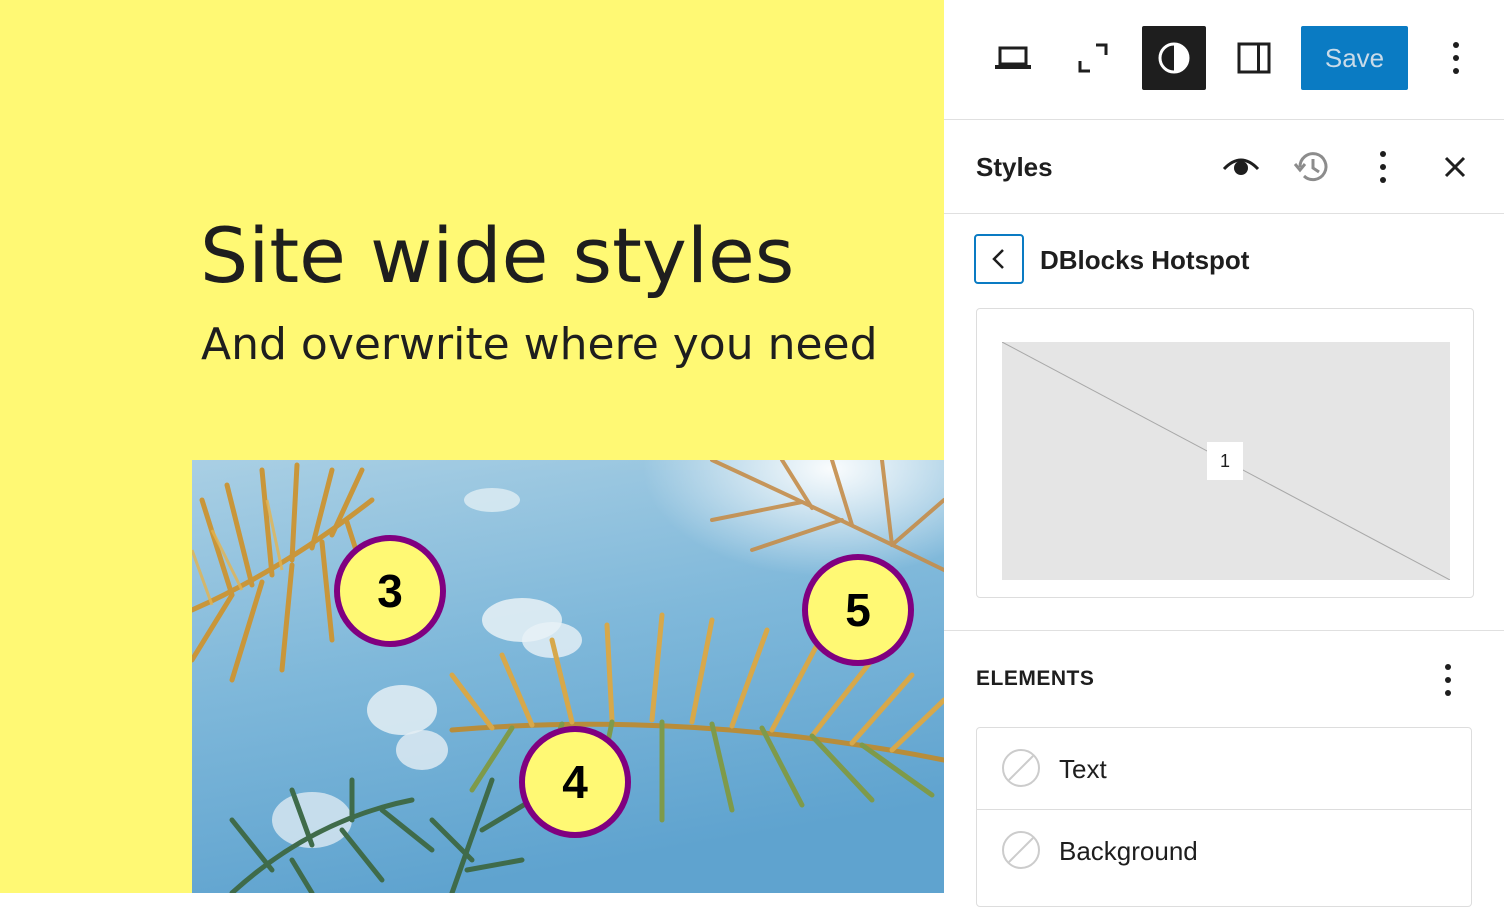  I want to click on back-button, so click(999, 259).